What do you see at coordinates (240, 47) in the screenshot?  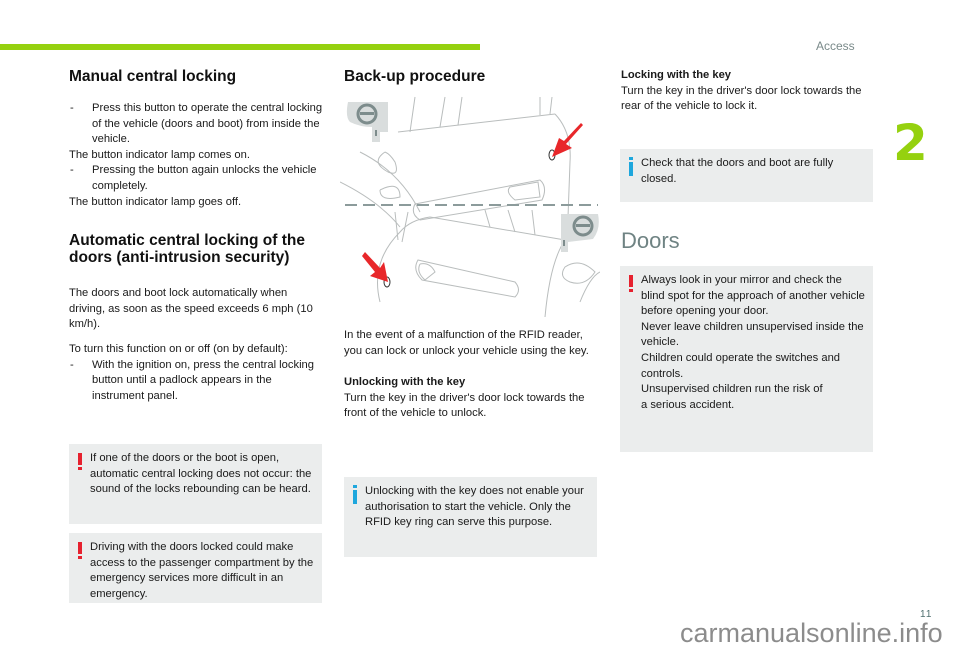 I see `accent-bar` at bounding box center [240, 47].